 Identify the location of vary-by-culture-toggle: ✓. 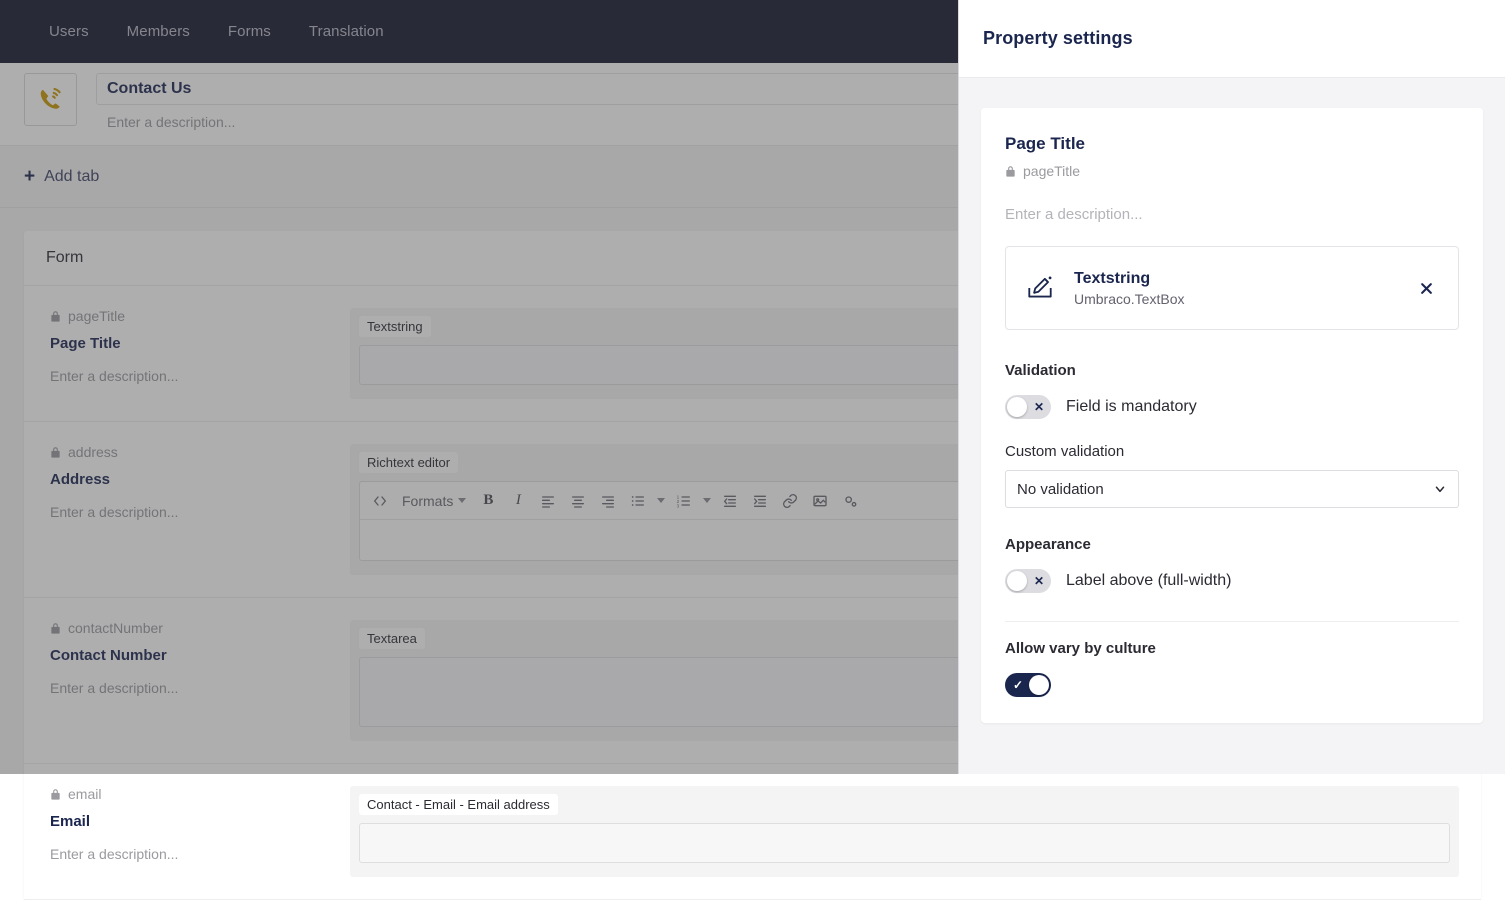
(1028, 685).